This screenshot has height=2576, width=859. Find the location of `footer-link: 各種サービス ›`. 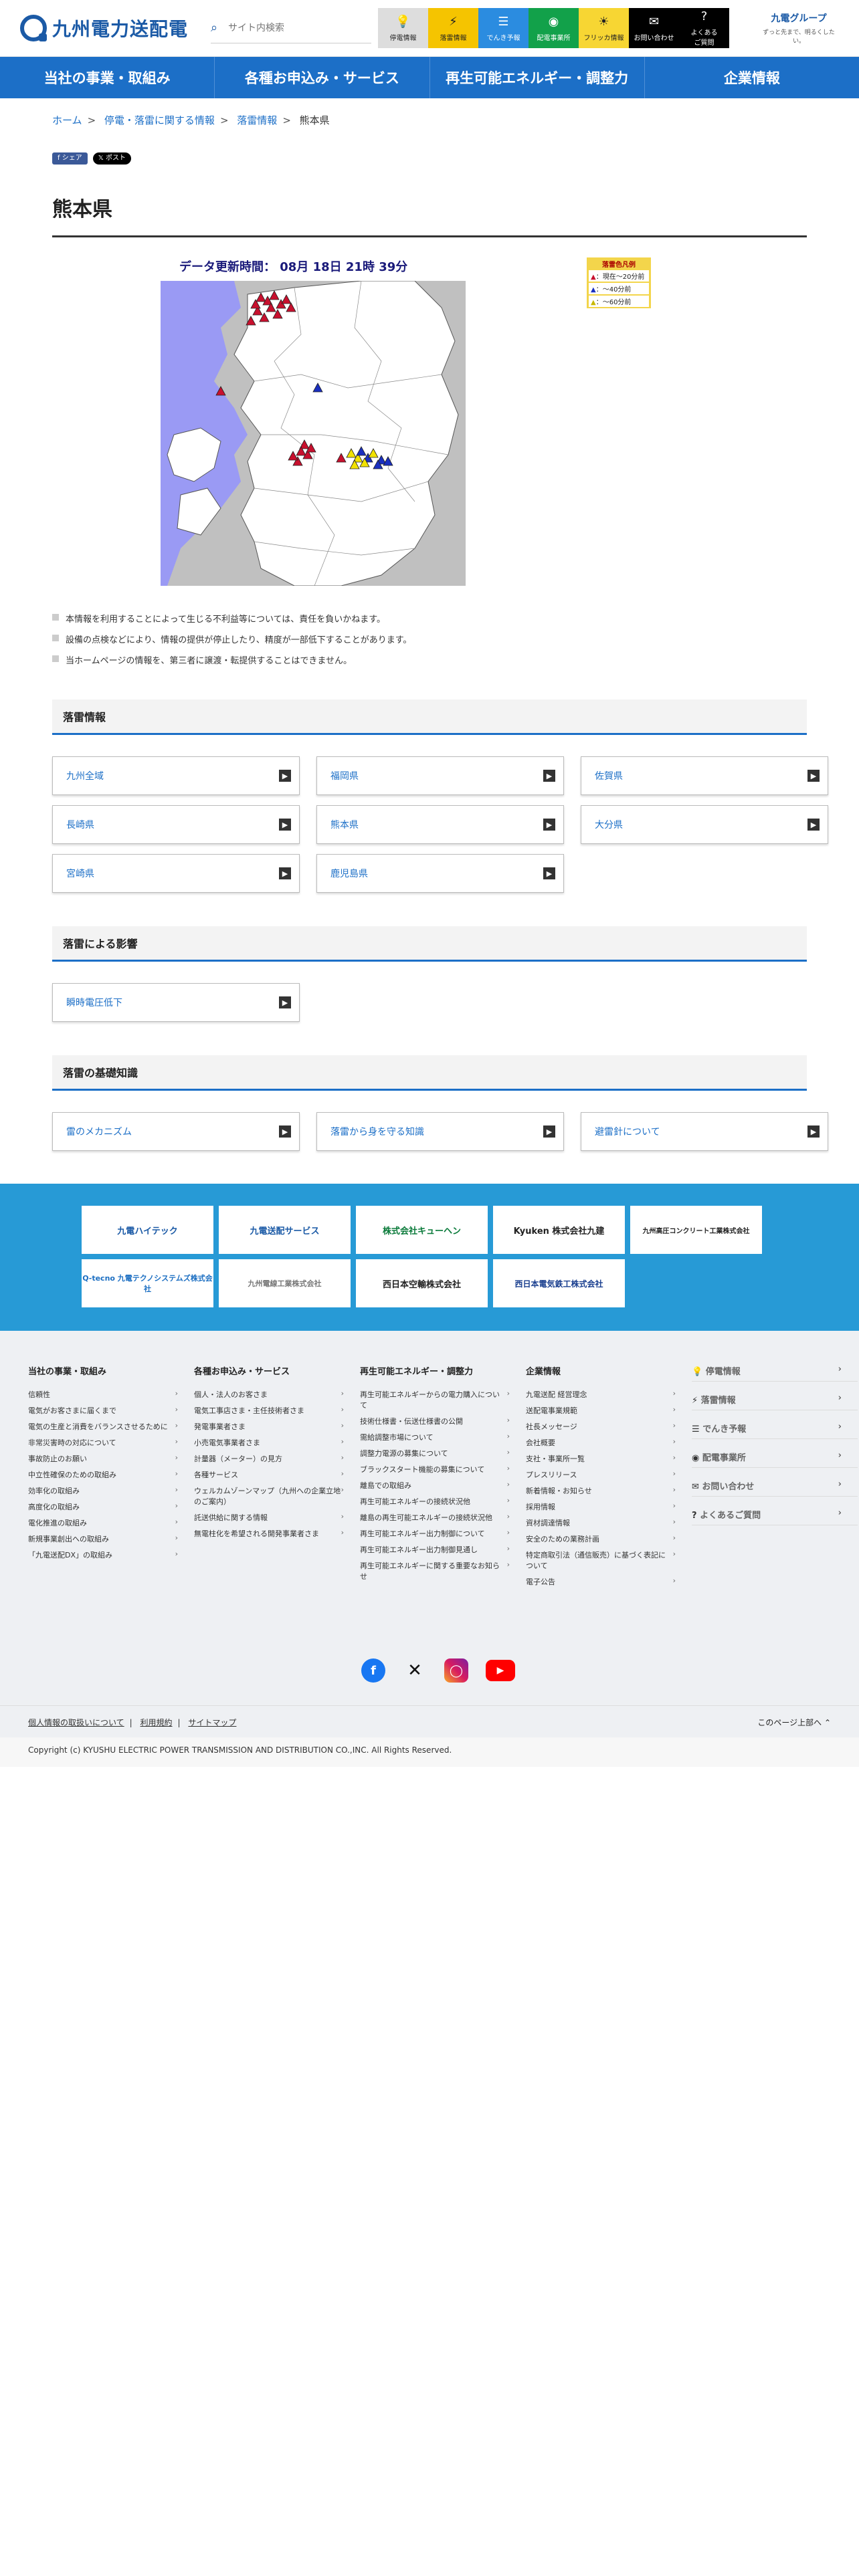

footer-link: 各種サービス › is located at coordinates (277, 1475).